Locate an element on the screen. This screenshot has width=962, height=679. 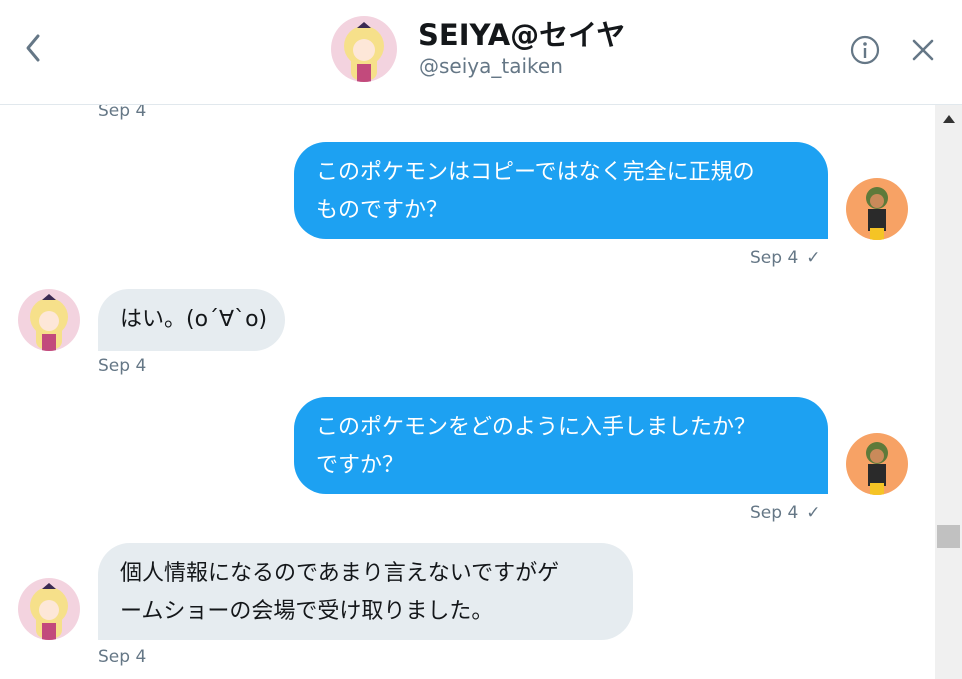
close-icon is located at coordinates (923, 50).